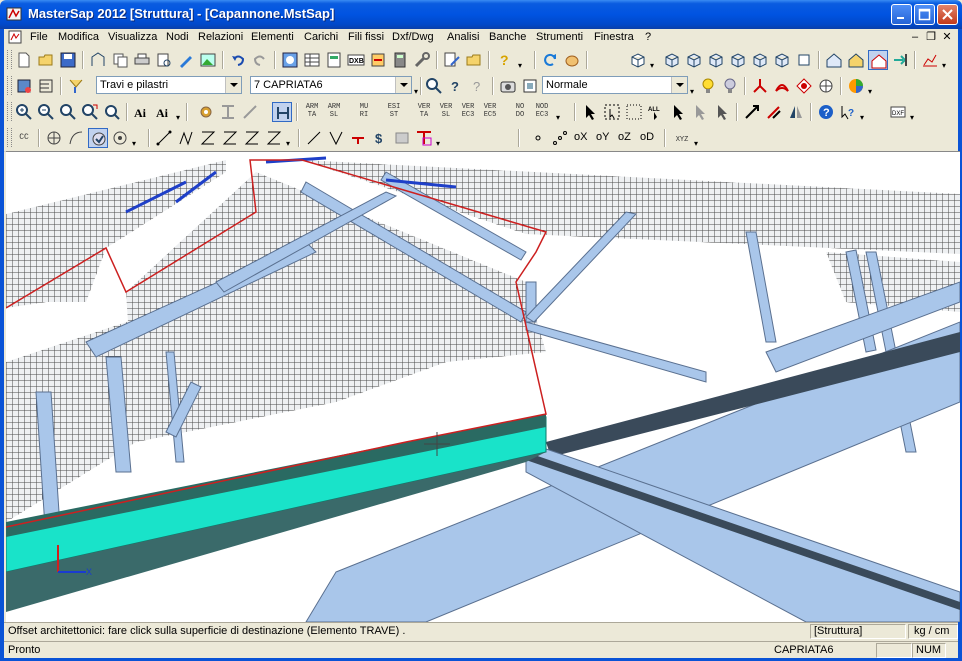  Describe the element at coordinates (312, 60) in the screenshot. I see `table-button` at that location.